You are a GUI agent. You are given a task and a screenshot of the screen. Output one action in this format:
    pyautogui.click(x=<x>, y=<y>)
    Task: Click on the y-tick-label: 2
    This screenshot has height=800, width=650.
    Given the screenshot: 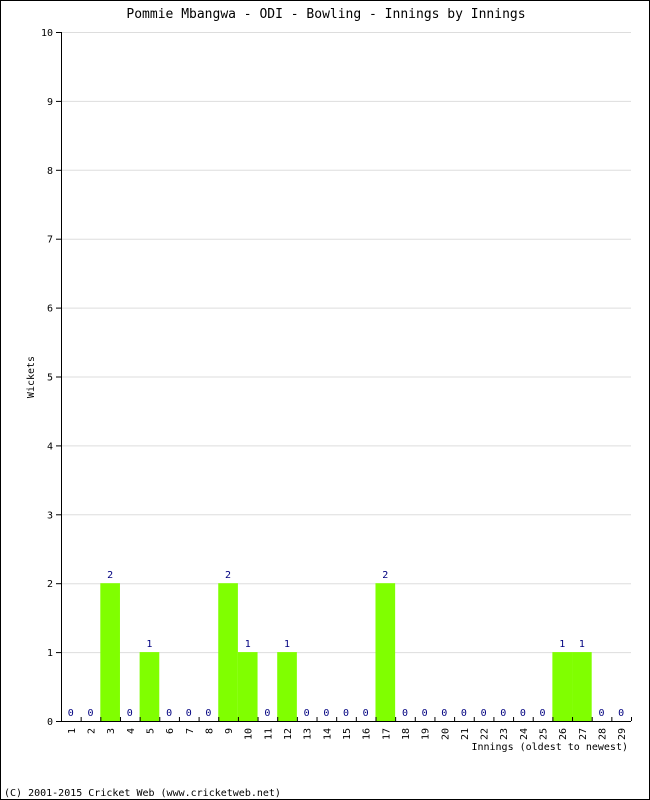 What is the action you would take?
    pyautogui.click(x=50, y=584)
    